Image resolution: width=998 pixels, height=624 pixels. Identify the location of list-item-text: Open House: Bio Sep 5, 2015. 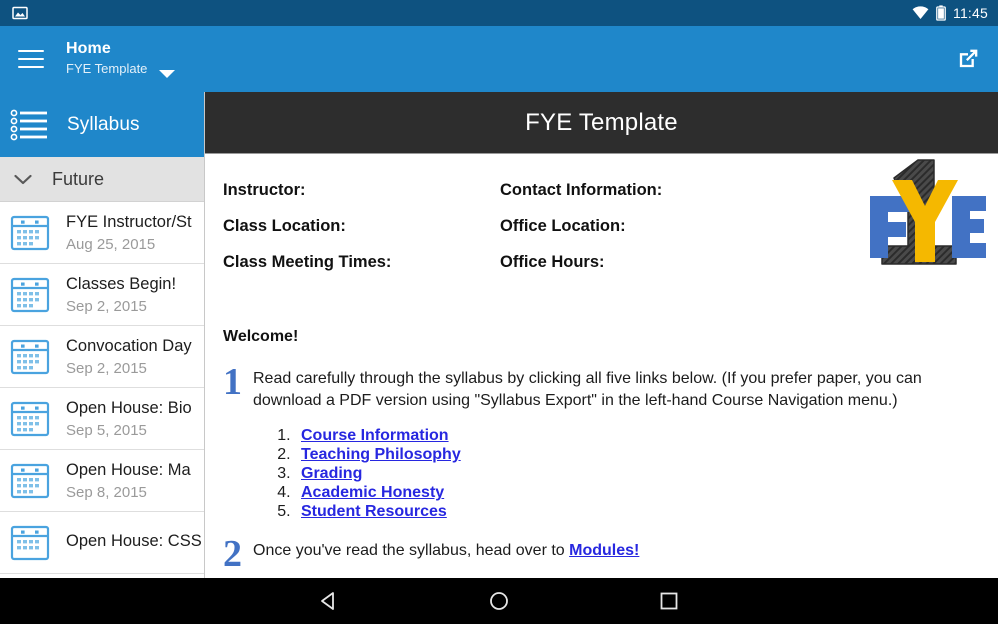
(129, 418).